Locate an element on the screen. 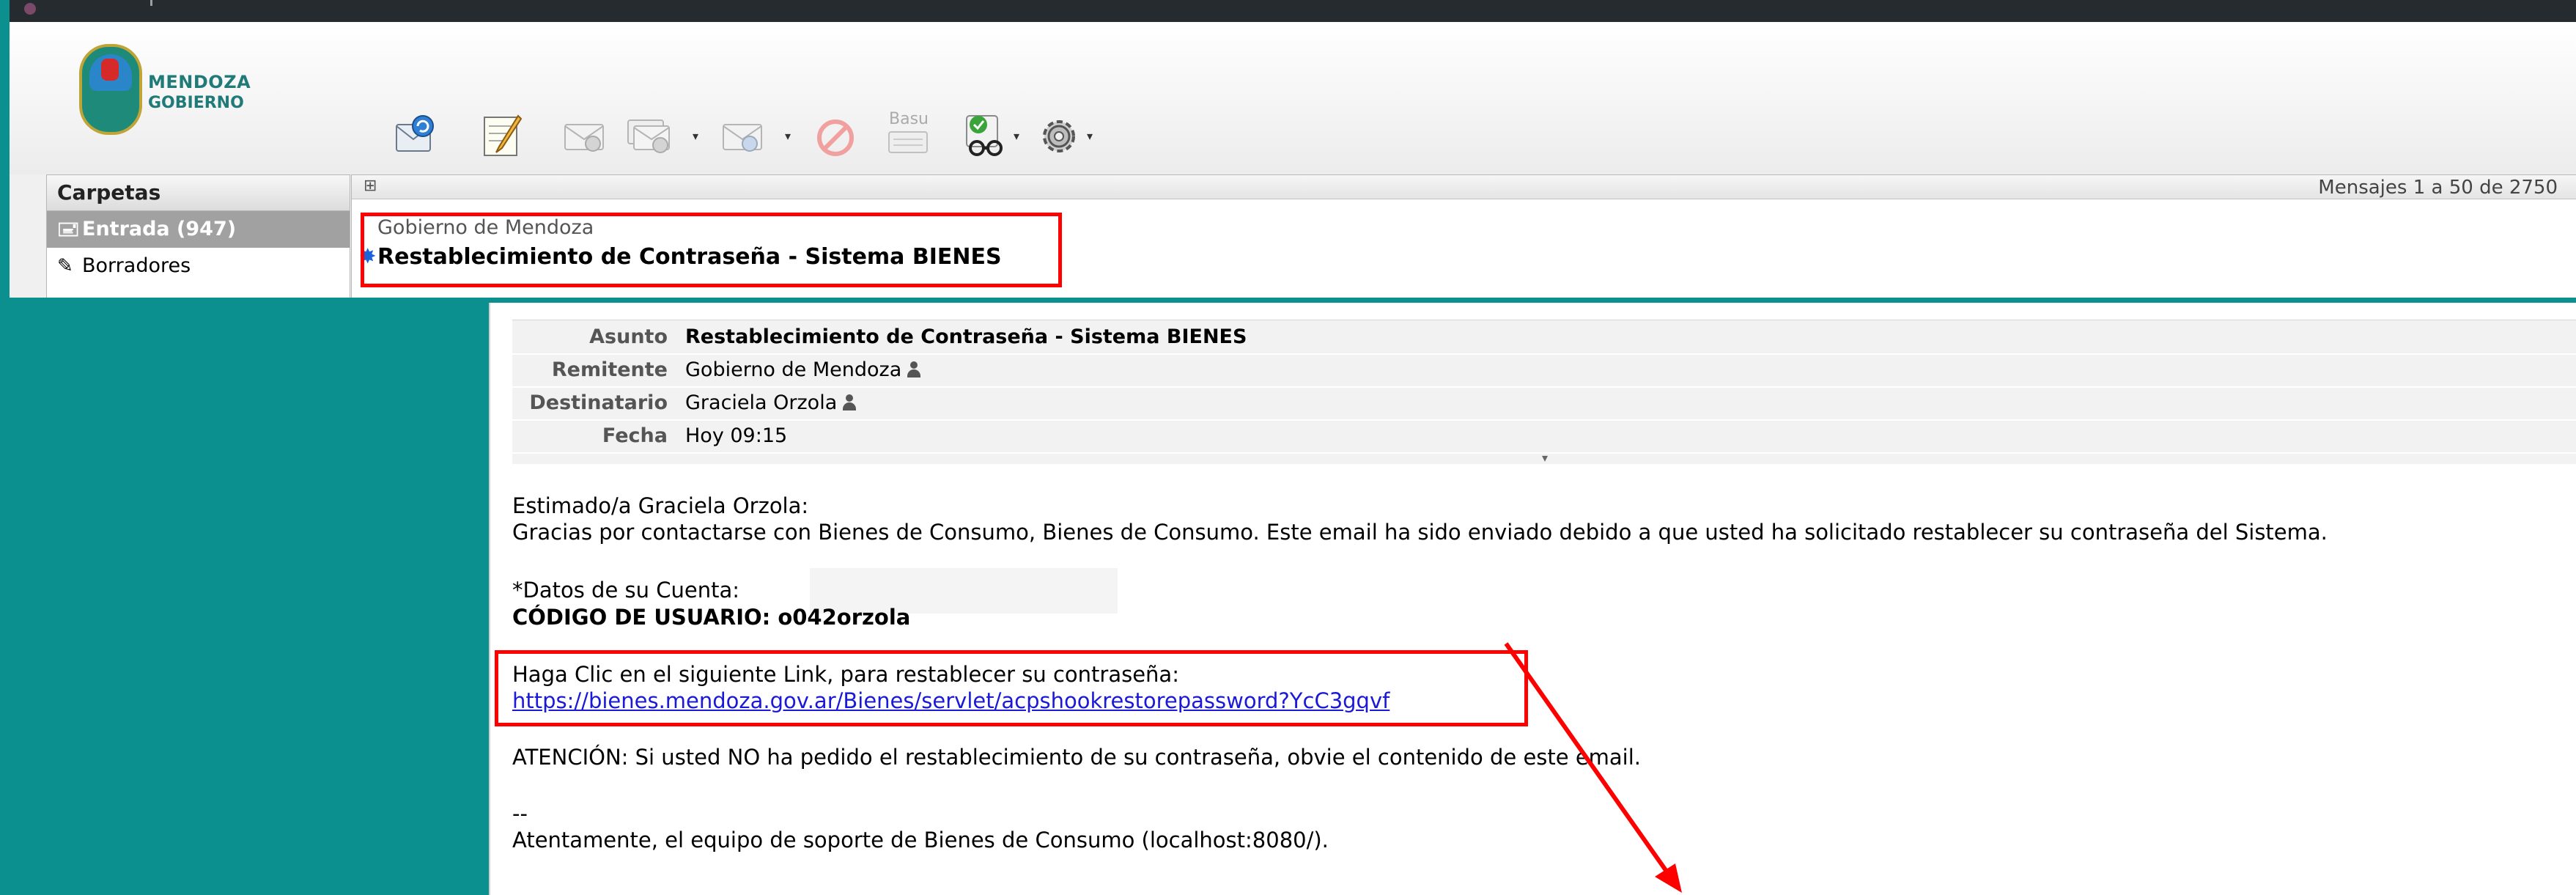 This screenshot has width=2576, height=895. forward-dropdown-icon: ▾ is located at coordinates (790, 136).